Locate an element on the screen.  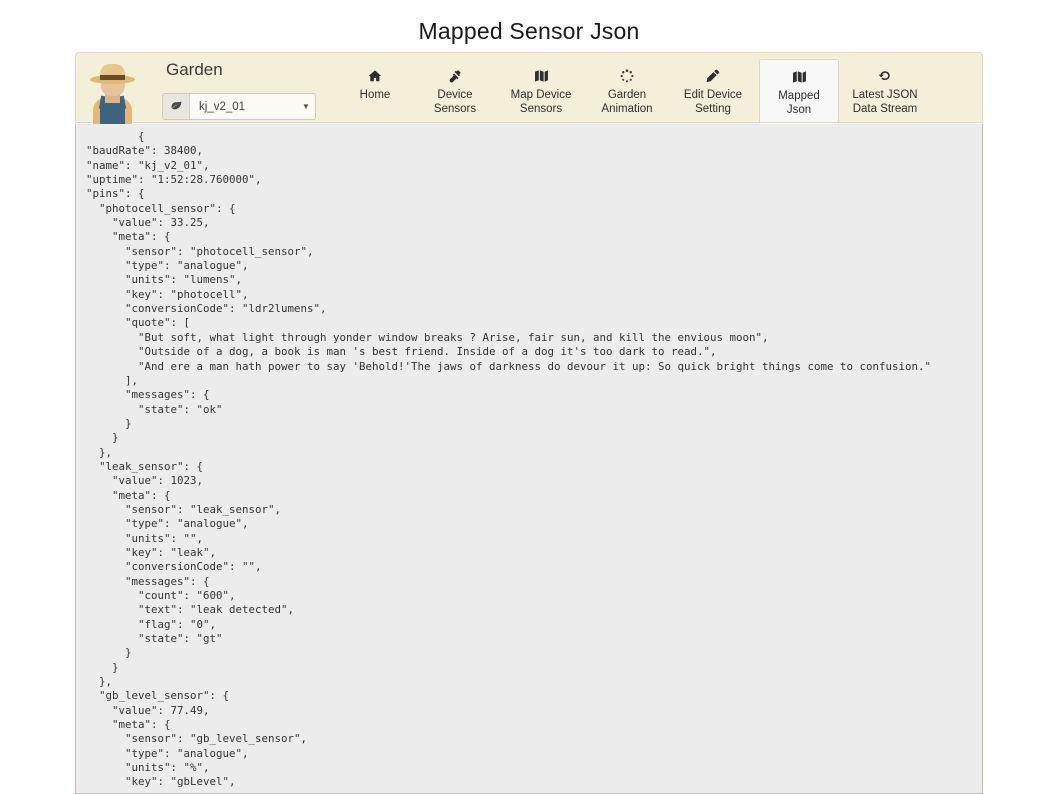
nav-item-label: Edit Device Setting is located at coordinates (713, 102).